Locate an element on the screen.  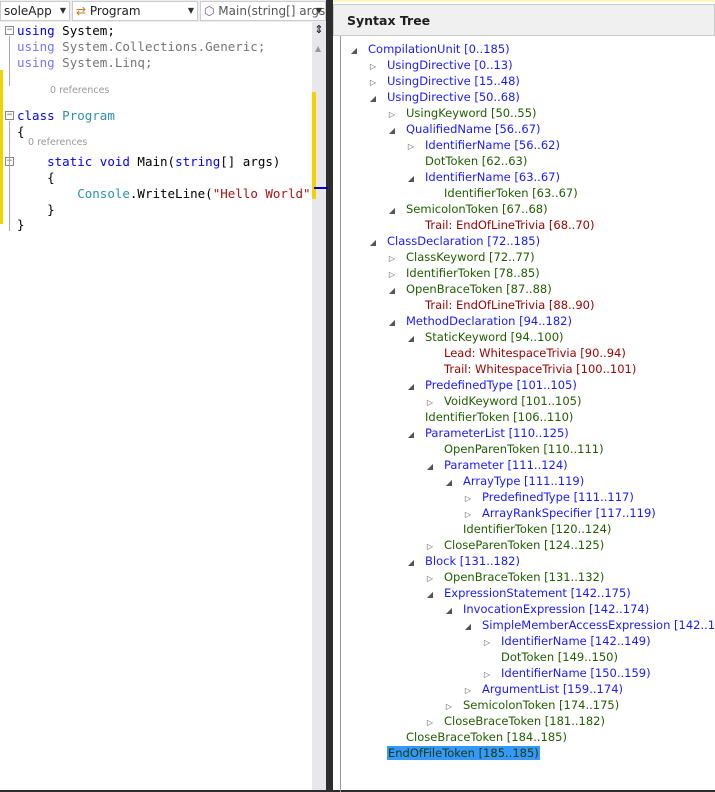
code-line: { is located at coordinates (21, 132).